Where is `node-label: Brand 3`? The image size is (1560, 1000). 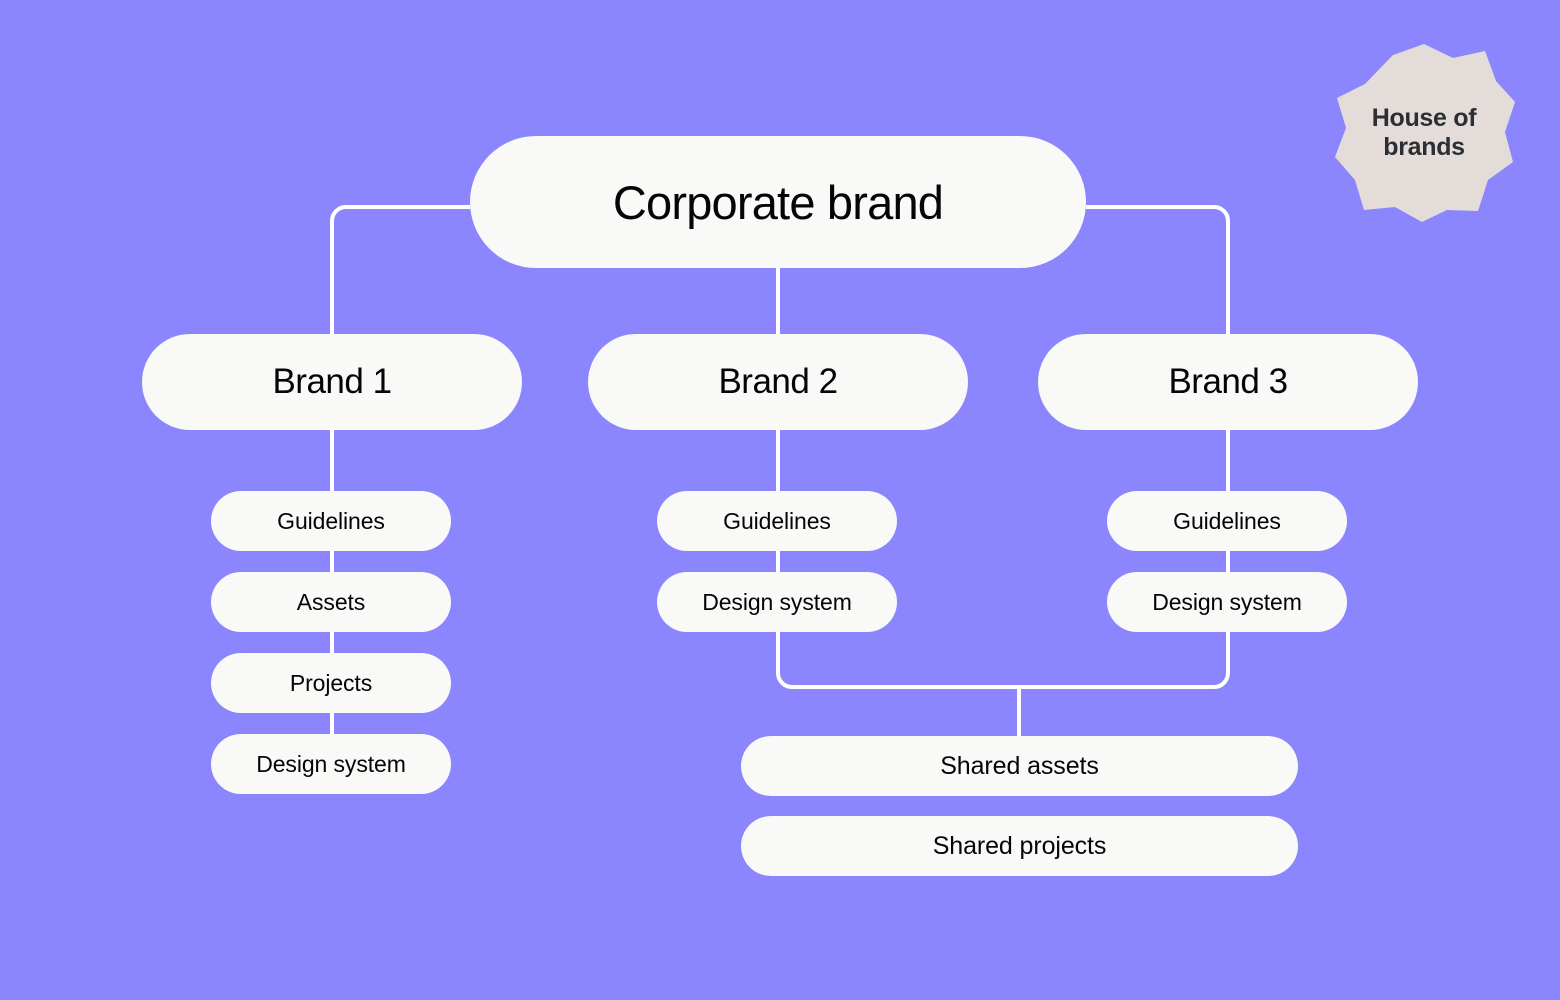
node-label: Brand 3 is located at coordinates (1228, 381).